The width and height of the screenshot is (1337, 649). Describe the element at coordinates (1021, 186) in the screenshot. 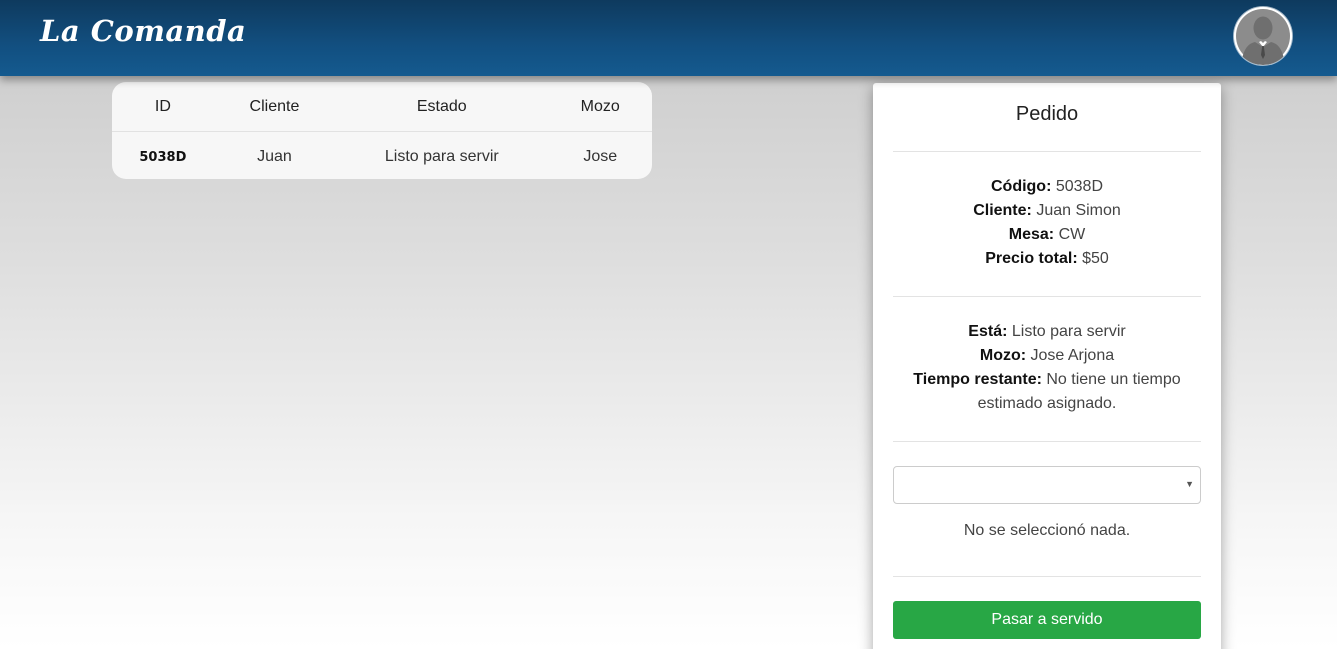

I see `codigo-label: Código:` at that location.